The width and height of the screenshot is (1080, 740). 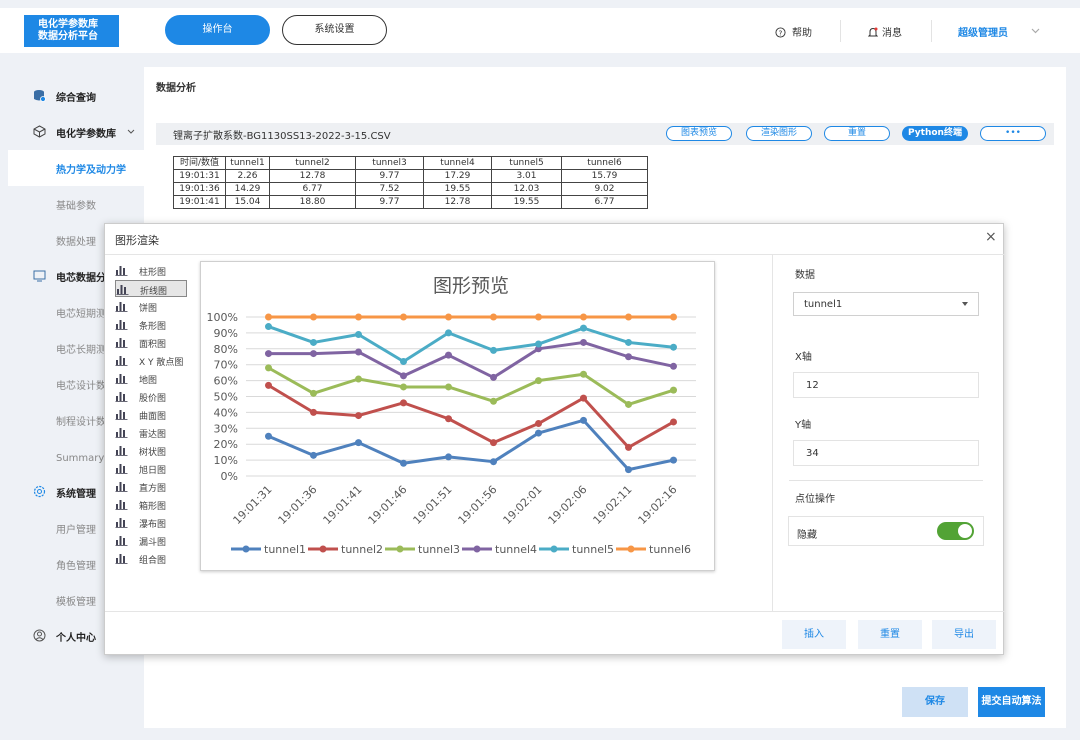 What do you see at coordinates (935, 702) in the screenshot?
I see `save-button: 保存` at bounding box center [935, 702].